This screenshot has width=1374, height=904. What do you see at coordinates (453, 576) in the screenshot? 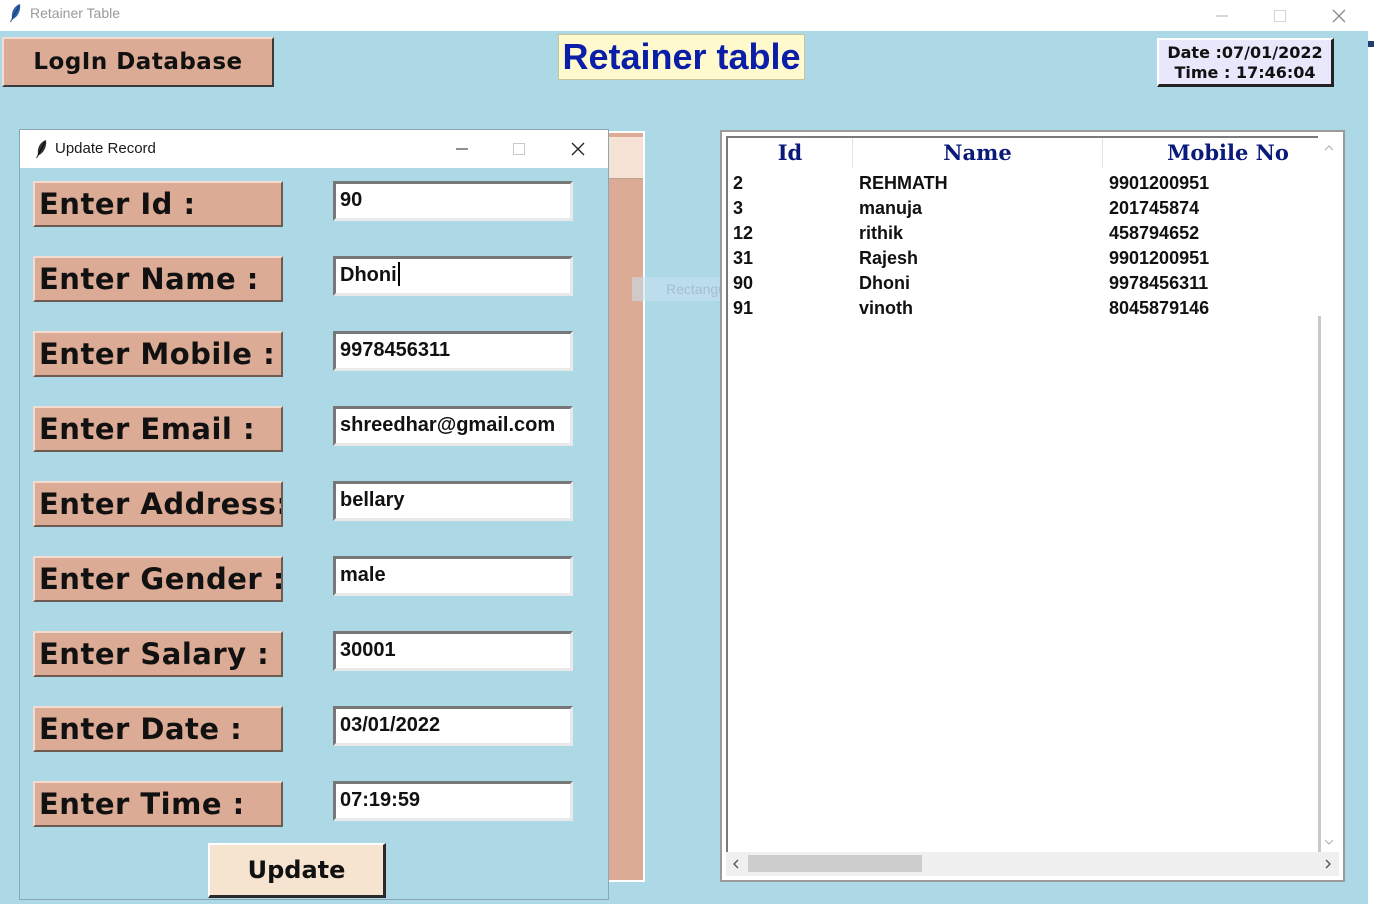
I see `gender-field: male` at bounding box center [453, 576].